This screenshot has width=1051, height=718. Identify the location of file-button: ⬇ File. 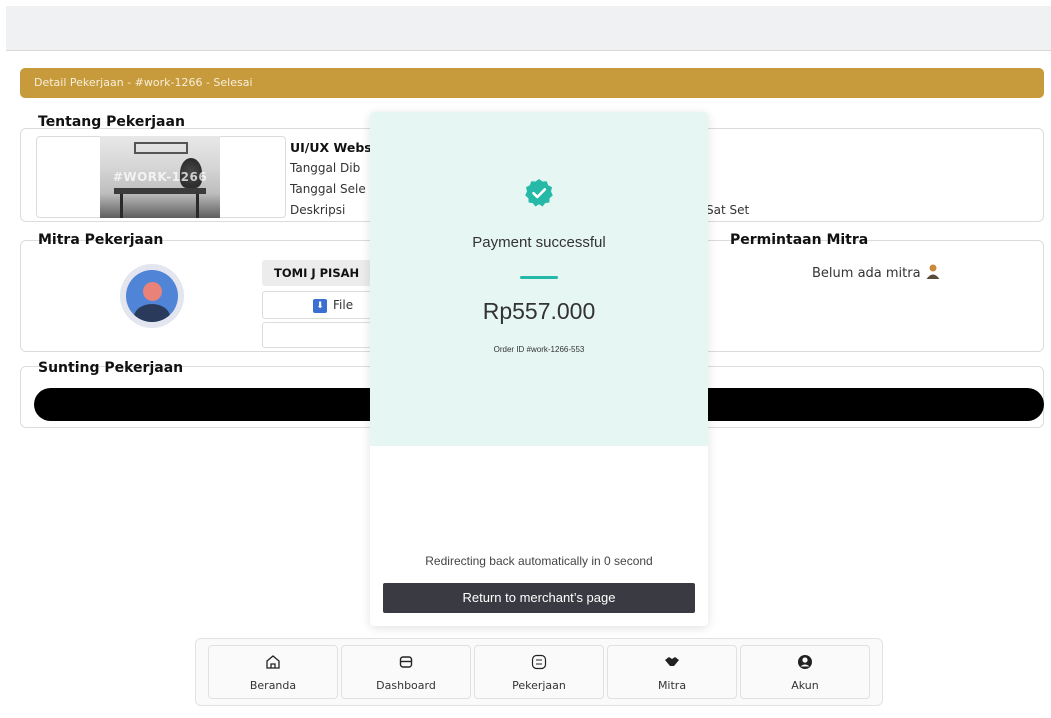
(317, 305).